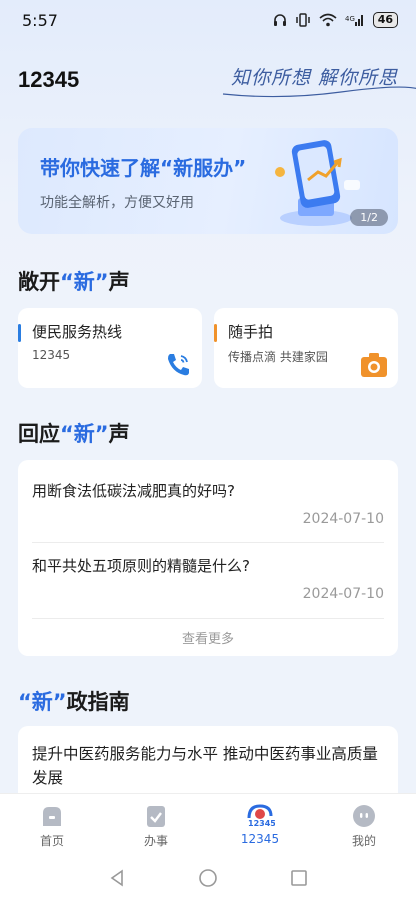  What do you see at coordinates (208, 181) in the screenshot?
I see `promo-banner: 带你快速了解“新服办” 功能全解析，方便又好用 1/2` at bounding box center [208, 181].